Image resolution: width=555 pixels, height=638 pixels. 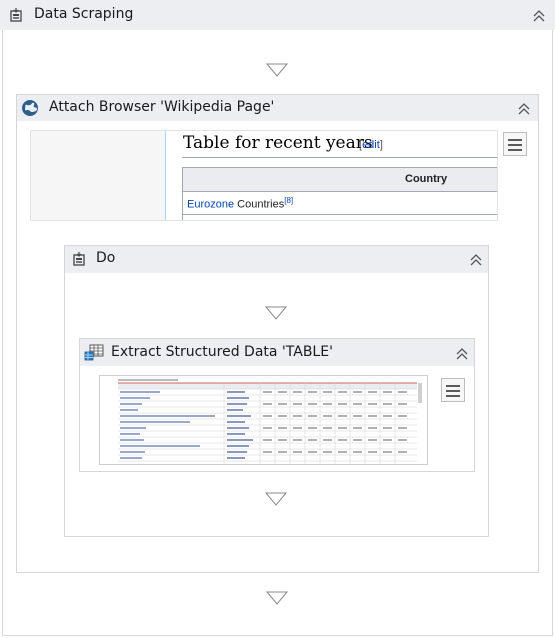 I want to click on row-ref: [8], so click(x=288, y=200).